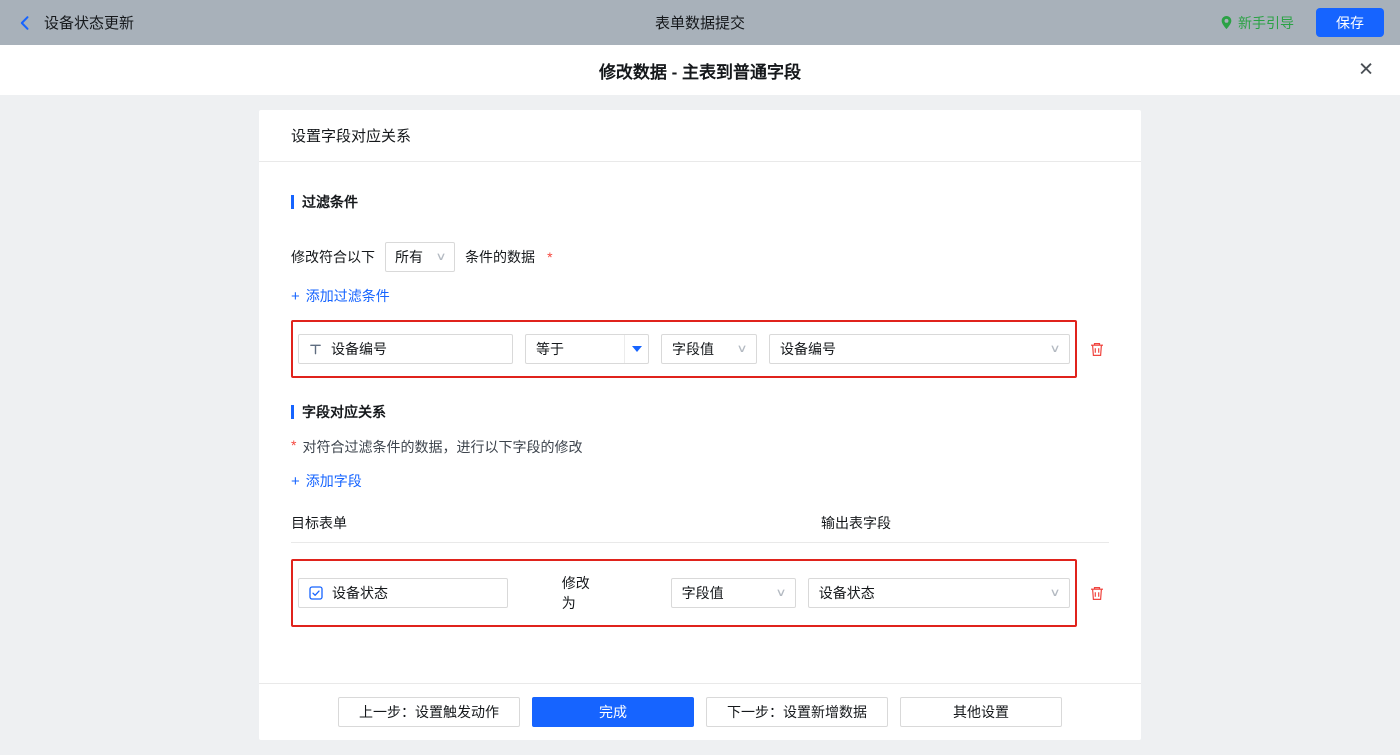  I want to click on filter-value-type: 字段值, so click(693, 349).